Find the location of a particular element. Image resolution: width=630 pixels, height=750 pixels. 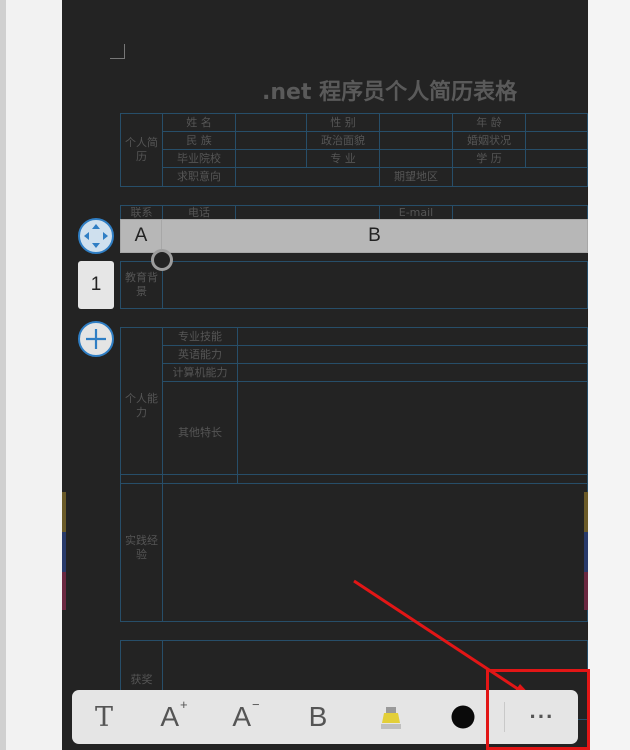

field-label: 其他特长 is located at coordinates (200, 432).